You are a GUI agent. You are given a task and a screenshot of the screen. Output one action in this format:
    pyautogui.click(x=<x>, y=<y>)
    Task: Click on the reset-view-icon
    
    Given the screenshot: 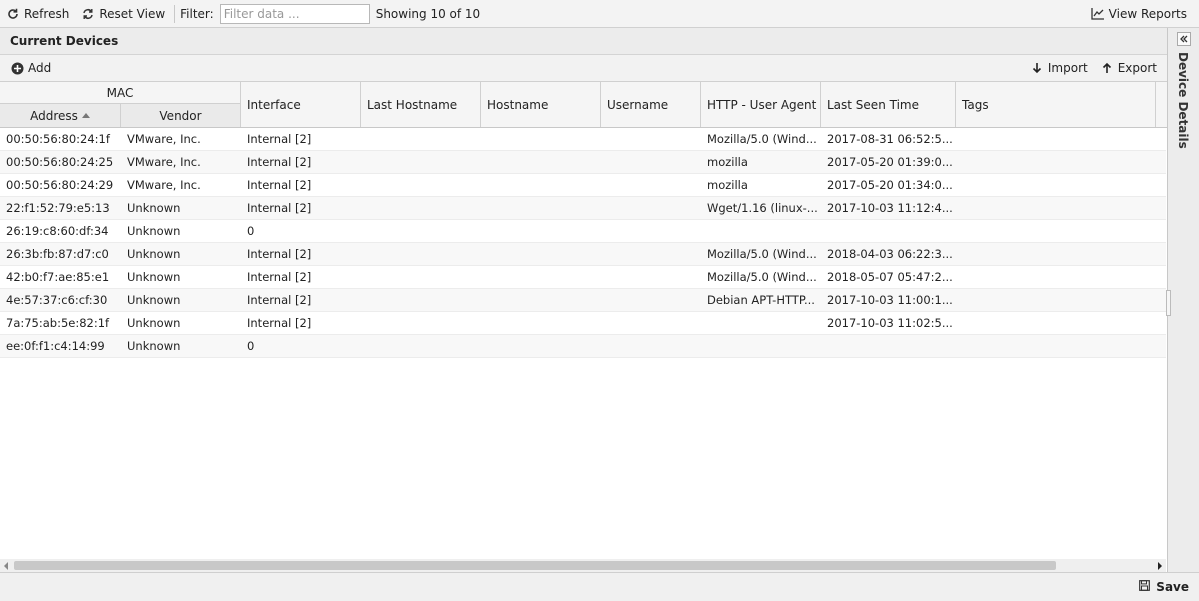 What is the action you would take?
    pyautogui.click(x=88, y=14)
    